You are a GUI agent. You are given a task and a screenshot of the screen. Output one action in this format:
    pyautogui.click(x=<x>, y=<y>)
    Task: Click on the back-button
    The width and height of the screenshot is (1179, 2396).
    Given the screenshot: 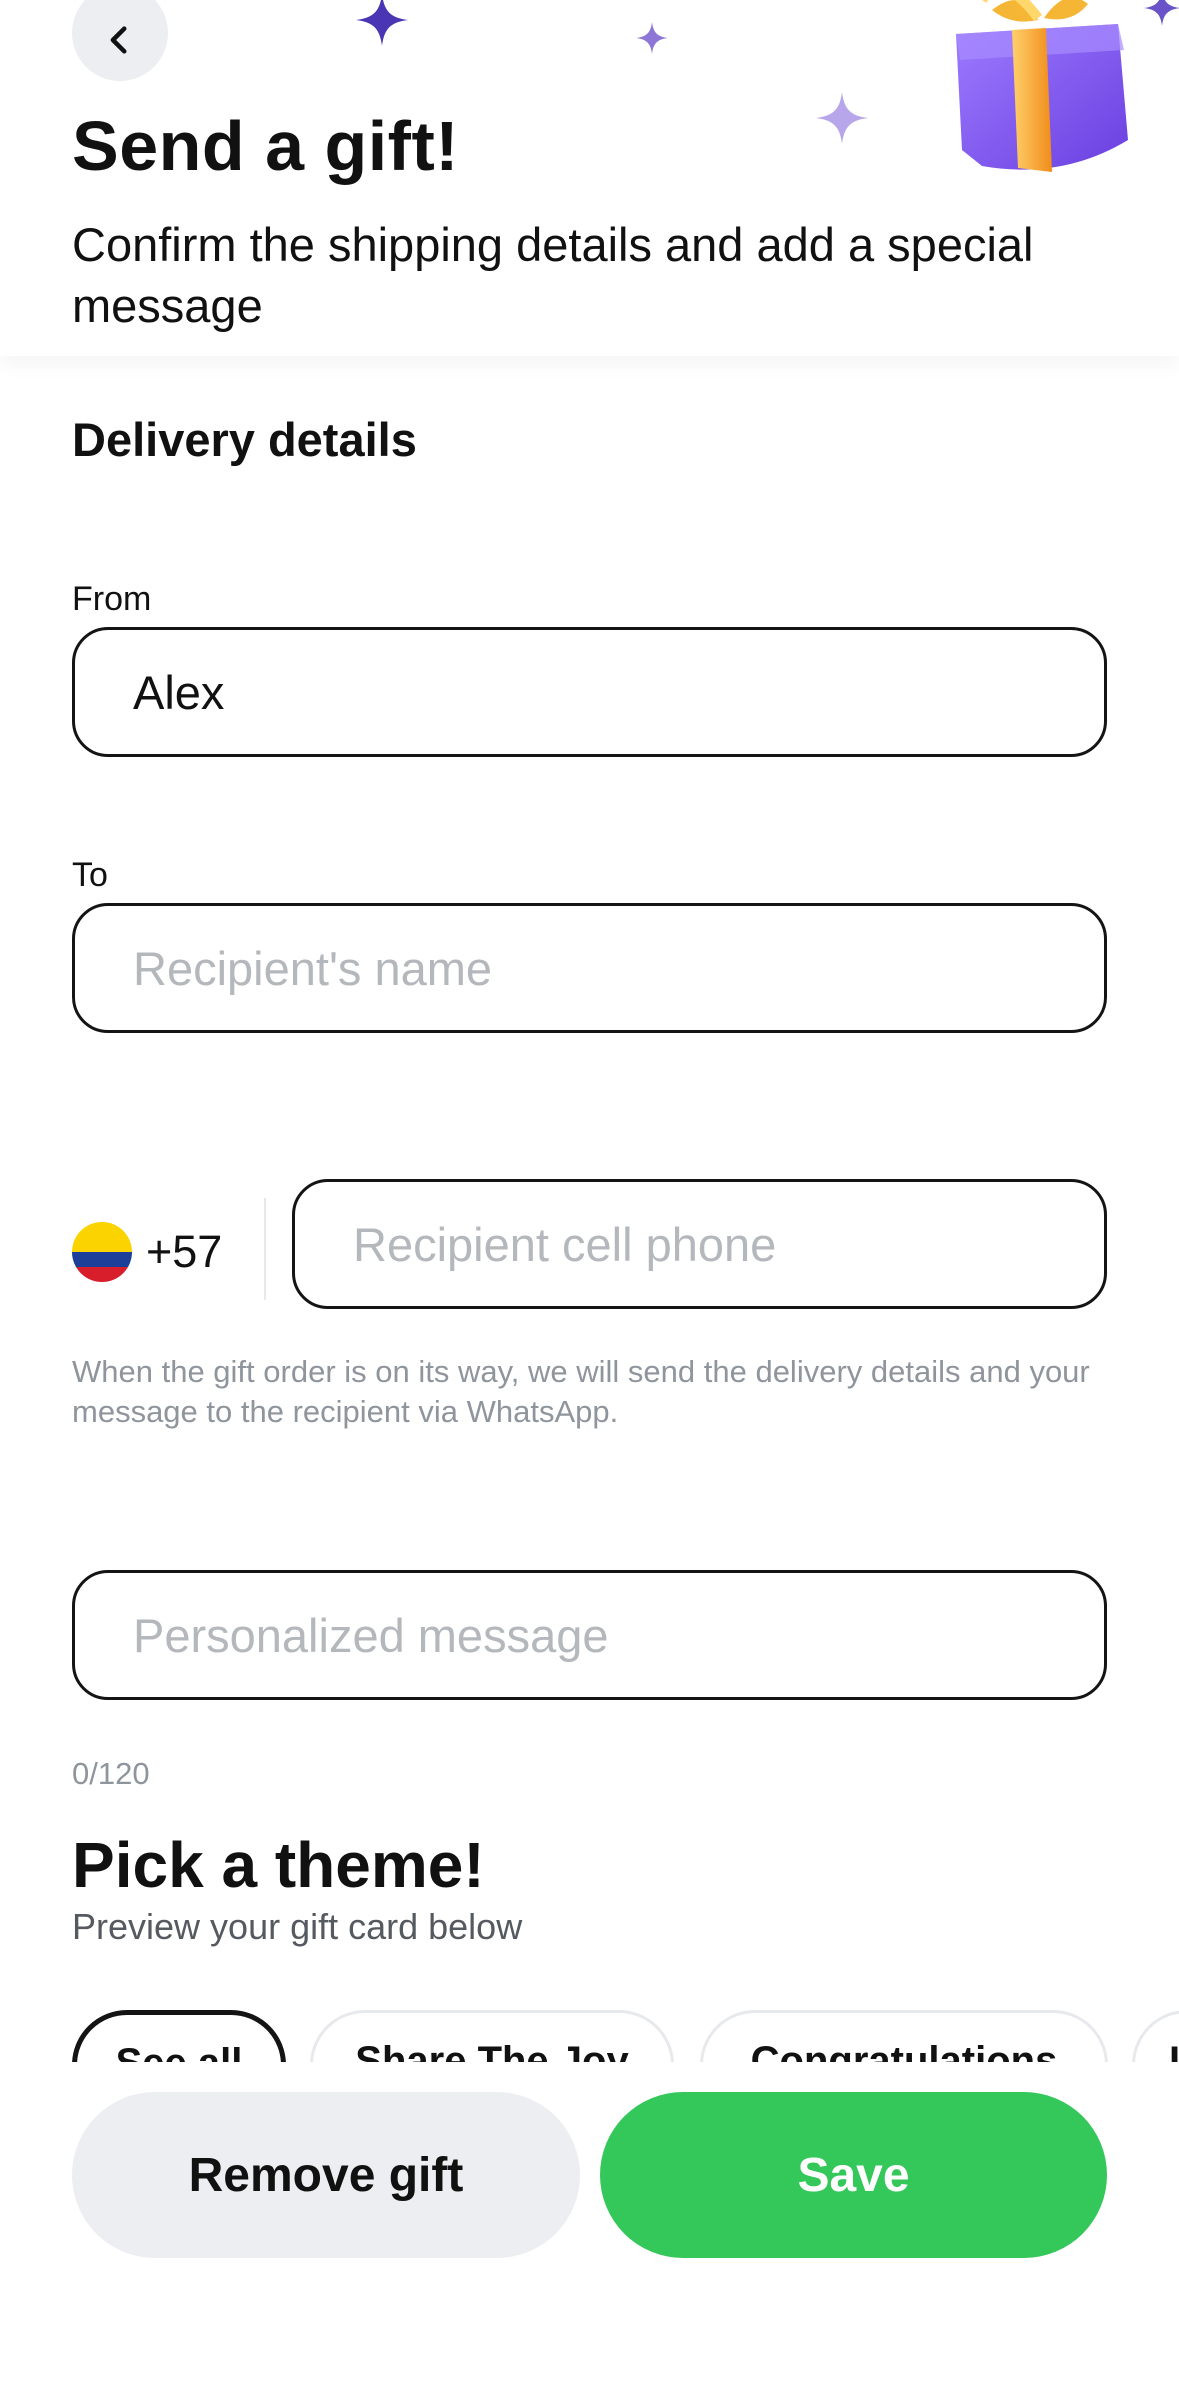 What is the action you would take?
    pyautogui.click(x=120, y=40)
    